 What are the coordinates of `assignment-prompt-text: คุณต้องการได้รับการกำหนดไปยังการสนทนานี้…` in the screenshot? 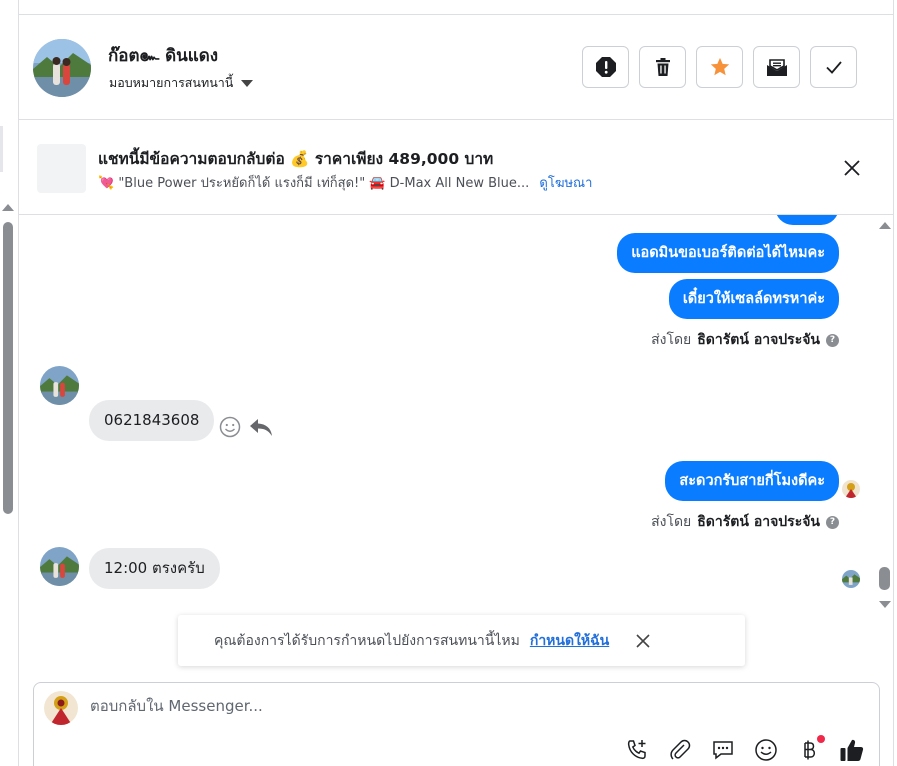 It's located at (367, 640).